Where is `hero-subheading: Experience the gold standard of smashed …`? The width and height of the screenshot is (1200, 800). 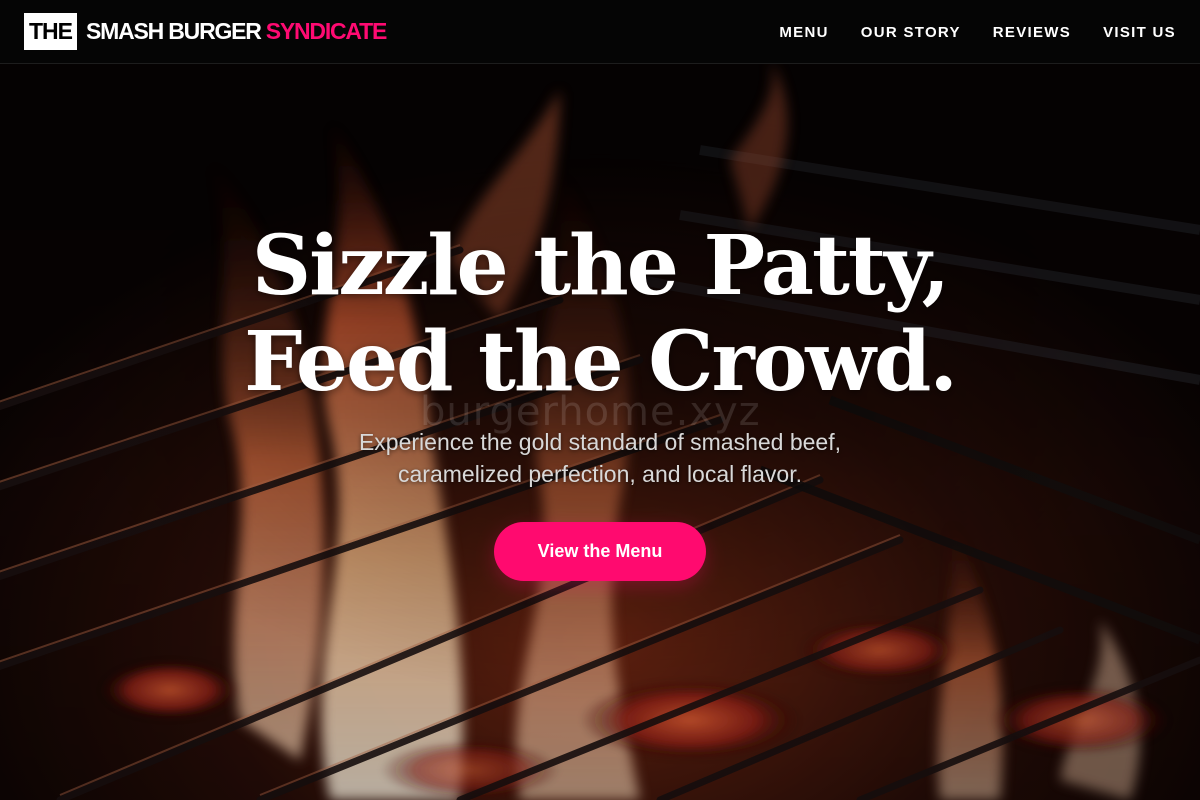 hero-subheading: Experience the gold standard of smashed … is located at coordinates (600, 458).